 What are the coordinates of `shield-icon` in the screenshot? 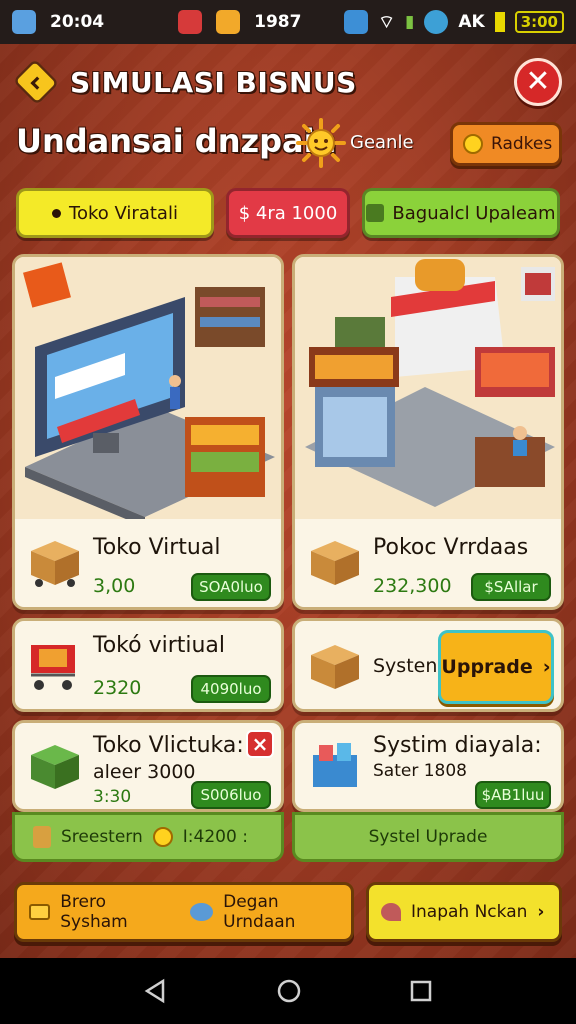 It's located at (228, 22).